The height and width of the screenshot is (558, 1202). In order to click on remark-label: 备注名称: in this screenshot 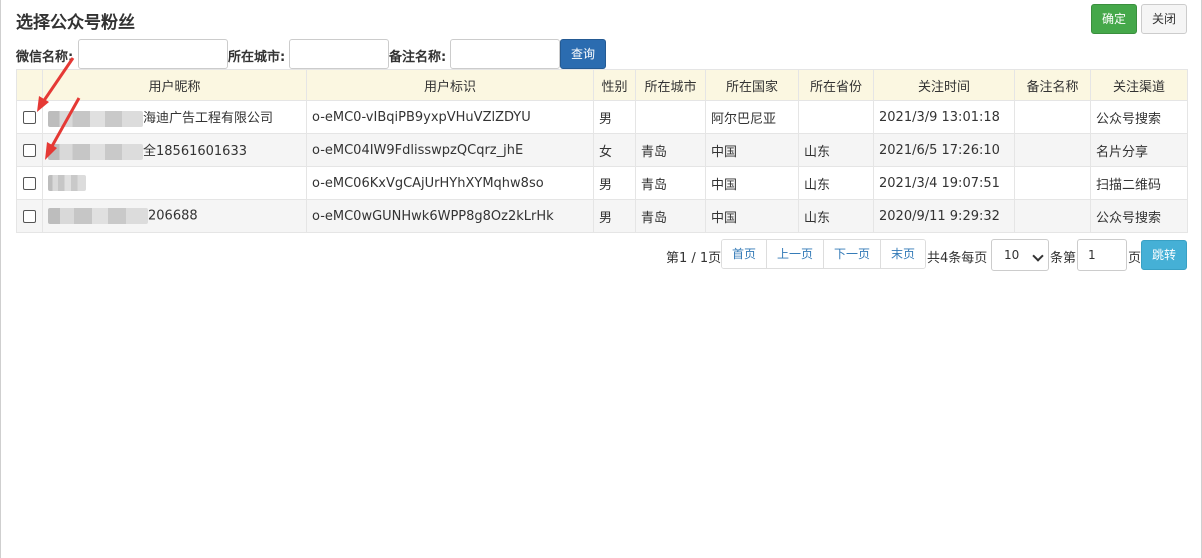, I will do `click(418, 57)`.